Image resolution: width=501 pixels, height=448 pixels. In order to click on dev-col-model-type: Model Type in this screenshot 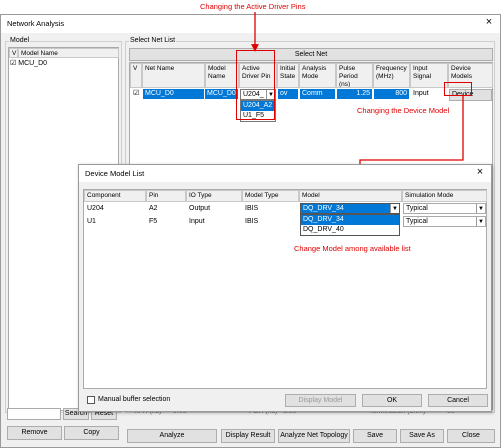, I will do `click(270, 196)`.